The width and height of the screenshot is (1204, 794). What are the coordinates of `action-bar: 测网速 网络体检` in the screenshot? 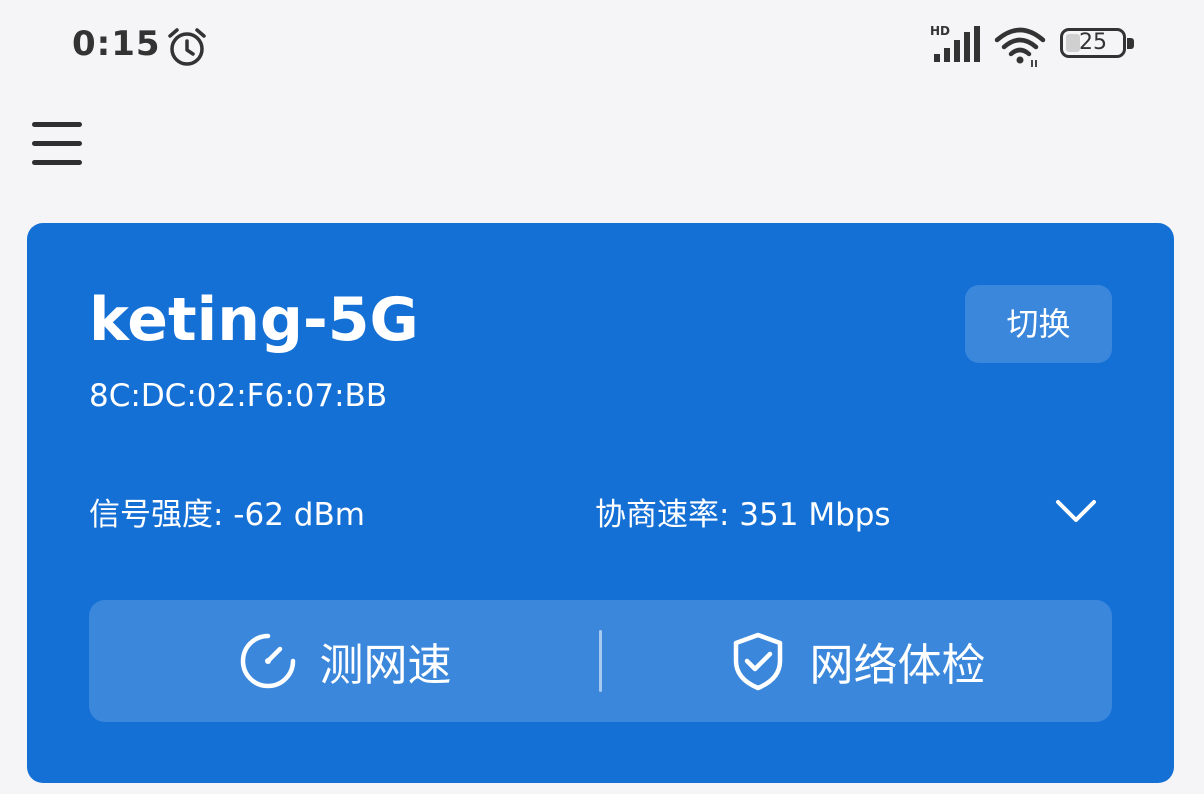 It's located at (600, 661).